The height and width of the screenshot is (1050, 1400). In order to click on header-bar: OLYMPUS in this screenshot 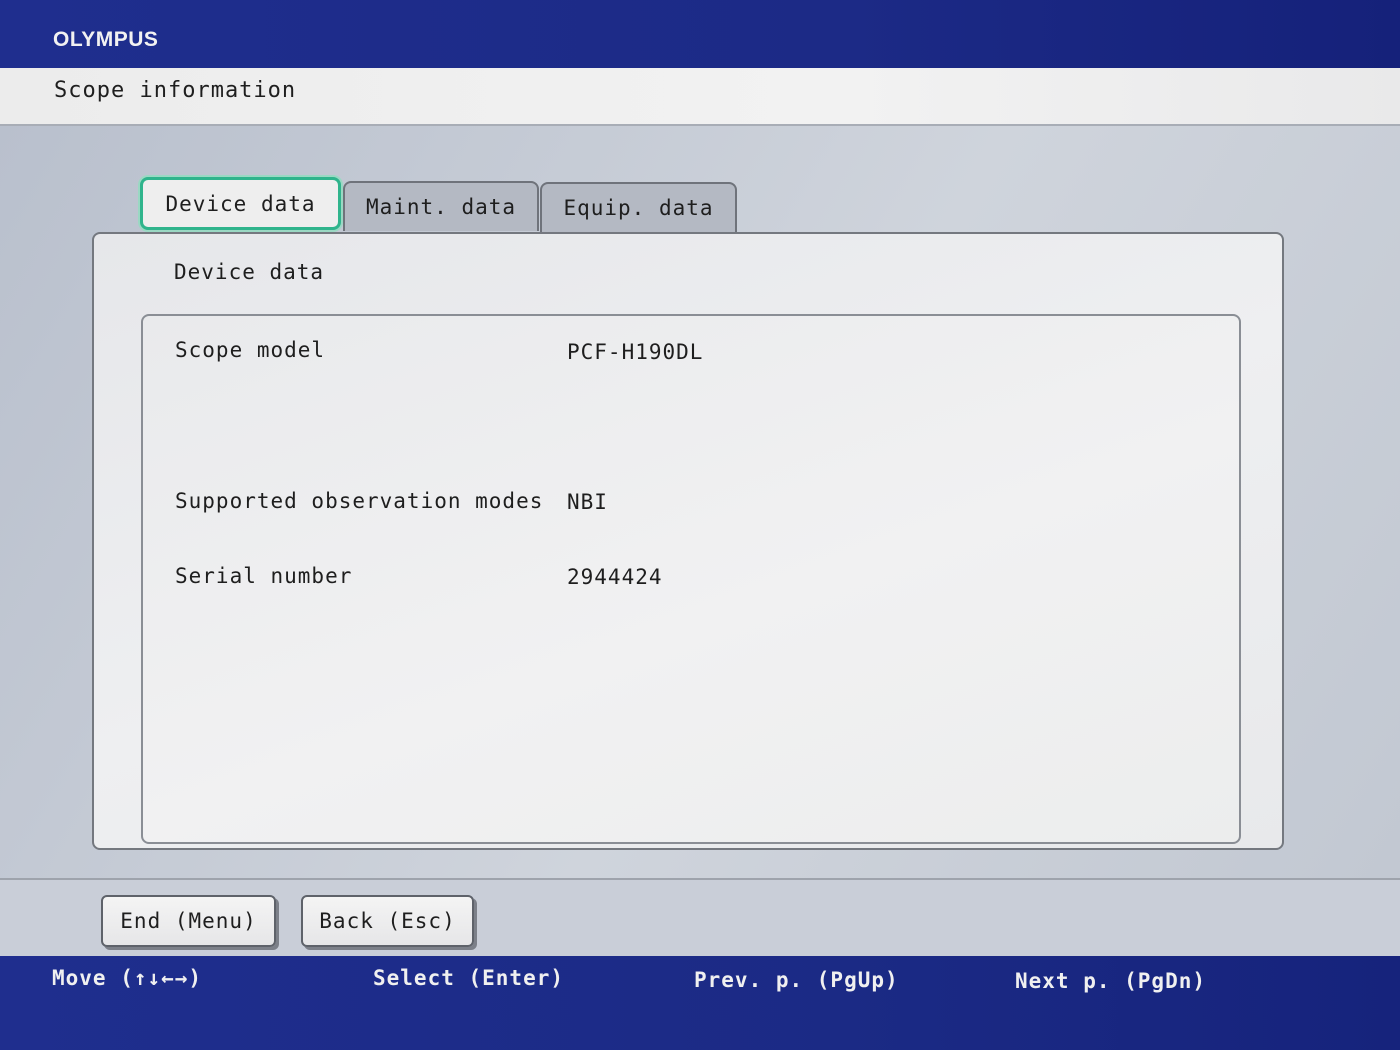, I will do `click(700, 34)`.